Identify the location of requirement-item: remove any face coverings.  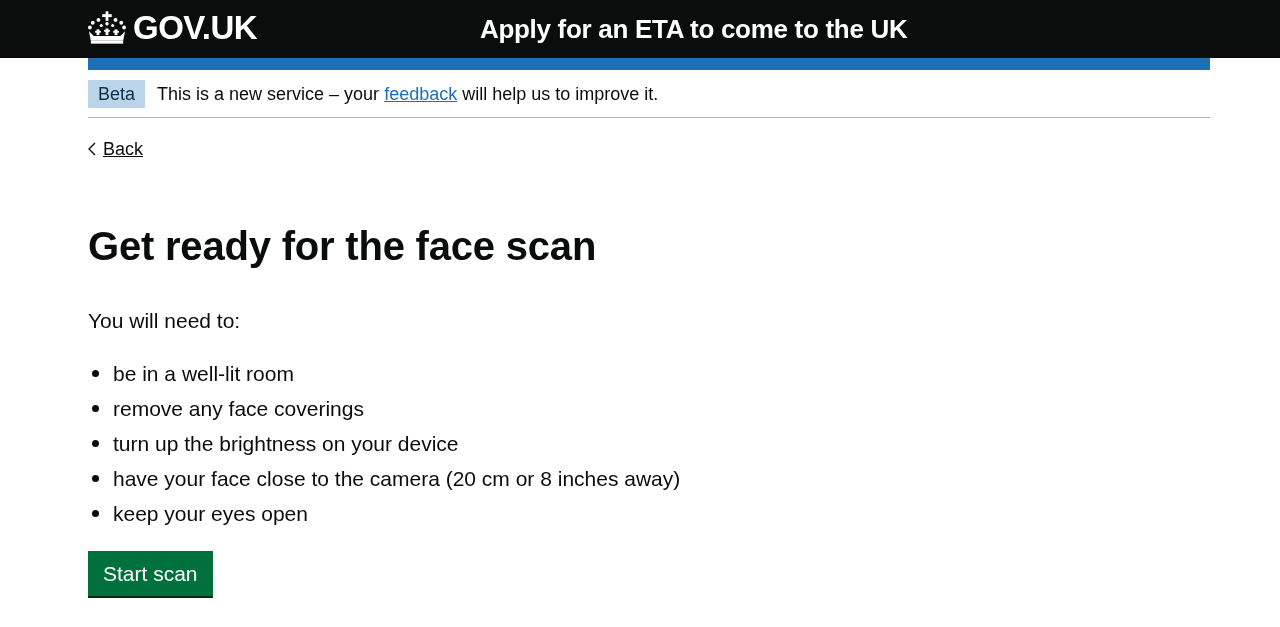
(238, 408).